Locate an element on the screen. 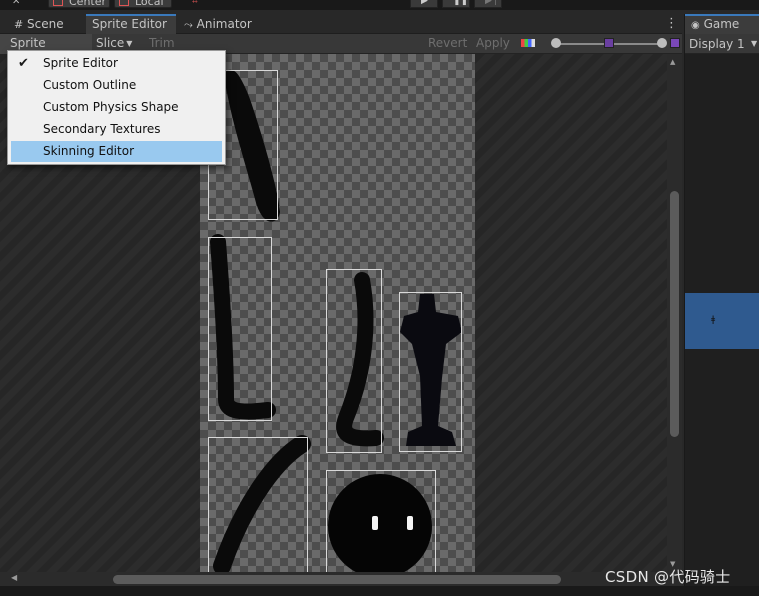 The width and height of the screenshot is (759, 596). pivot-local-button: Local is located at coordinates (143, 4).